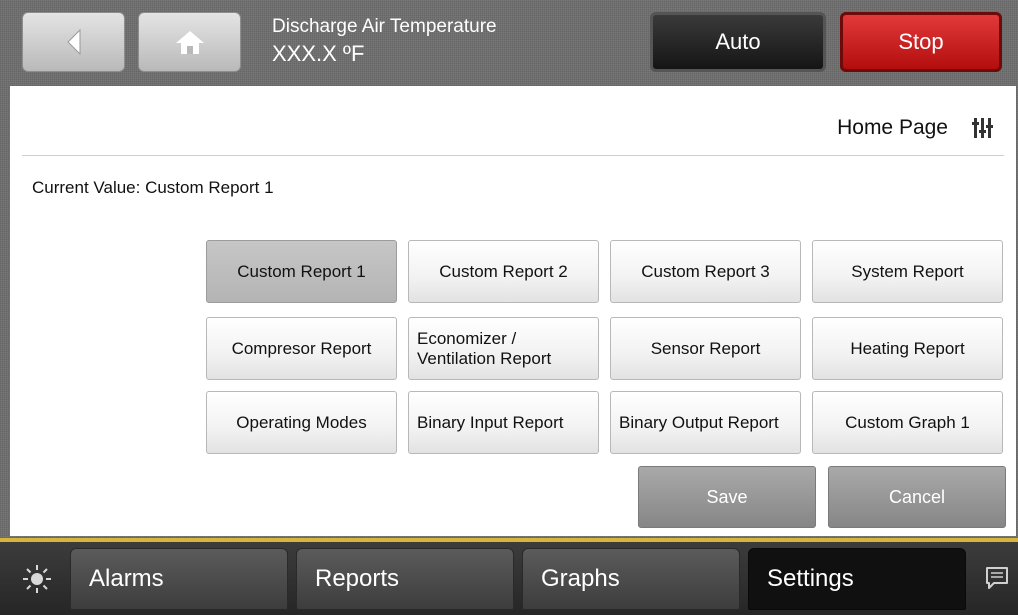 The image size is (1018, 615). Describe the element at coordinates (705, 422) in the screenshot. I see `option-binary-output-report: Binary Output Report` at that location.